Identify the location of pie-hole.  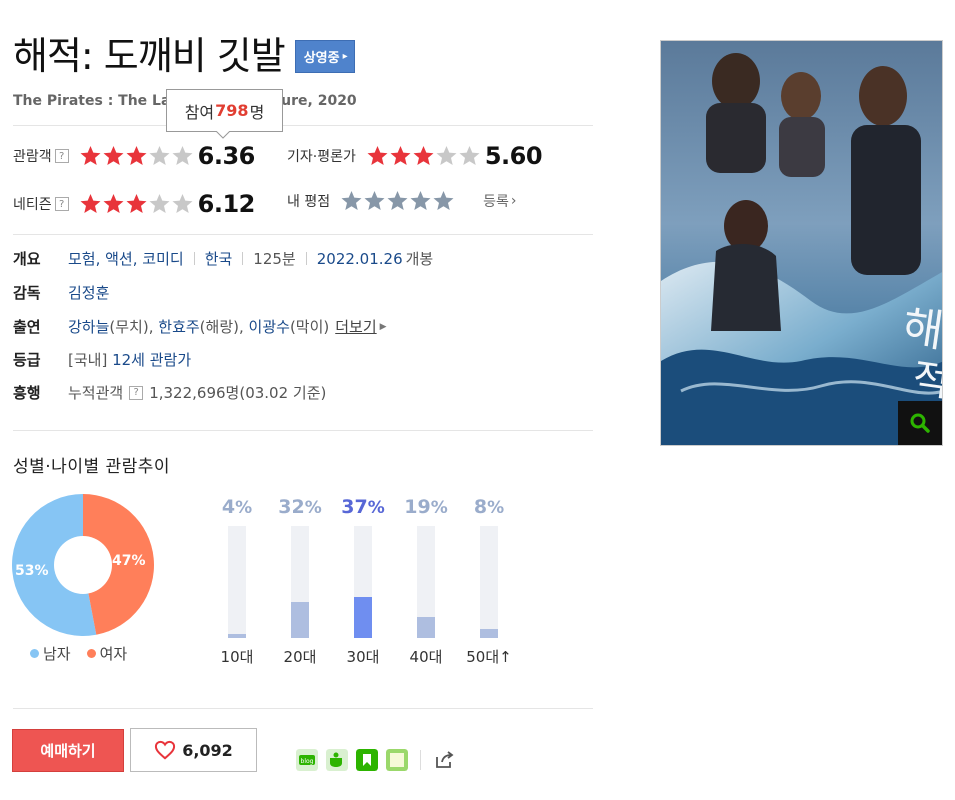
(83, 565).